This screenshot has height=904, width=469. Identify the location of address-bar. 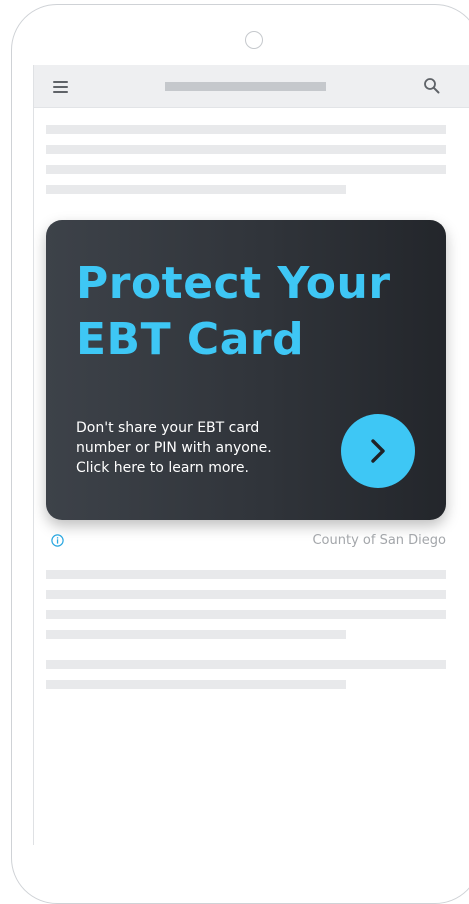
(245, 86).